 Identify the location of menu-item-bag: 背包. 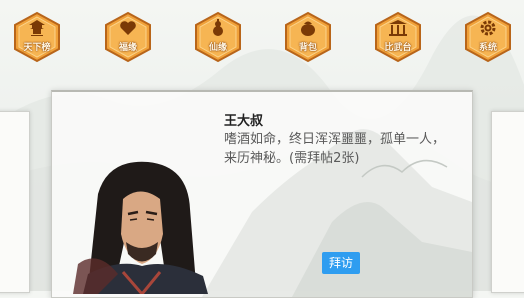
(308, 37).